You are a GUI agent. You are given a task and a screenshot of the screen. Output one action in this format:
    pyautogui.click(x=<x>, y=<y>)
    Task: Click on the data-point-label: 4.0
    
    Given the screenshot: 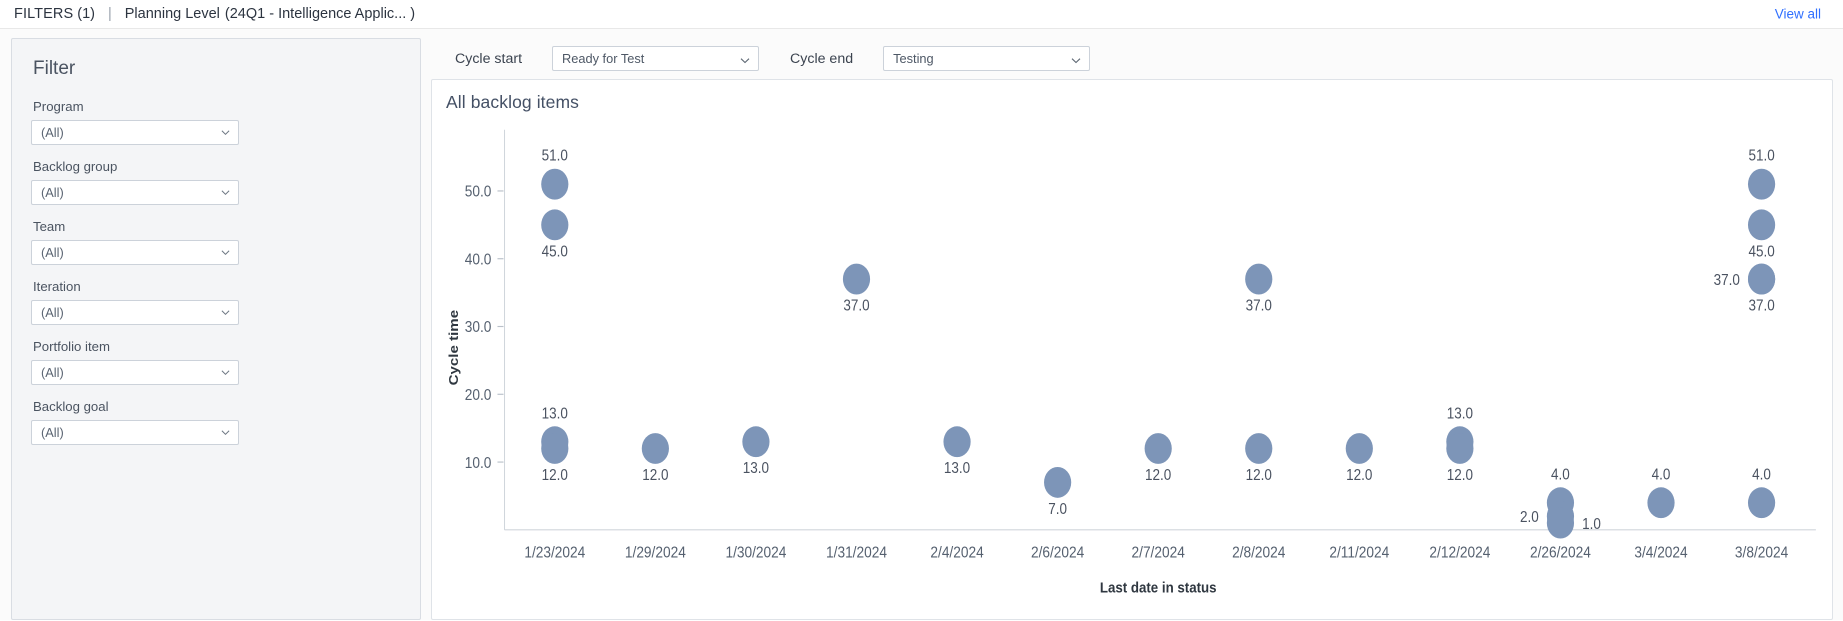 What is the action you would take?
    pyautogui.click(x=1560, y=475)
    